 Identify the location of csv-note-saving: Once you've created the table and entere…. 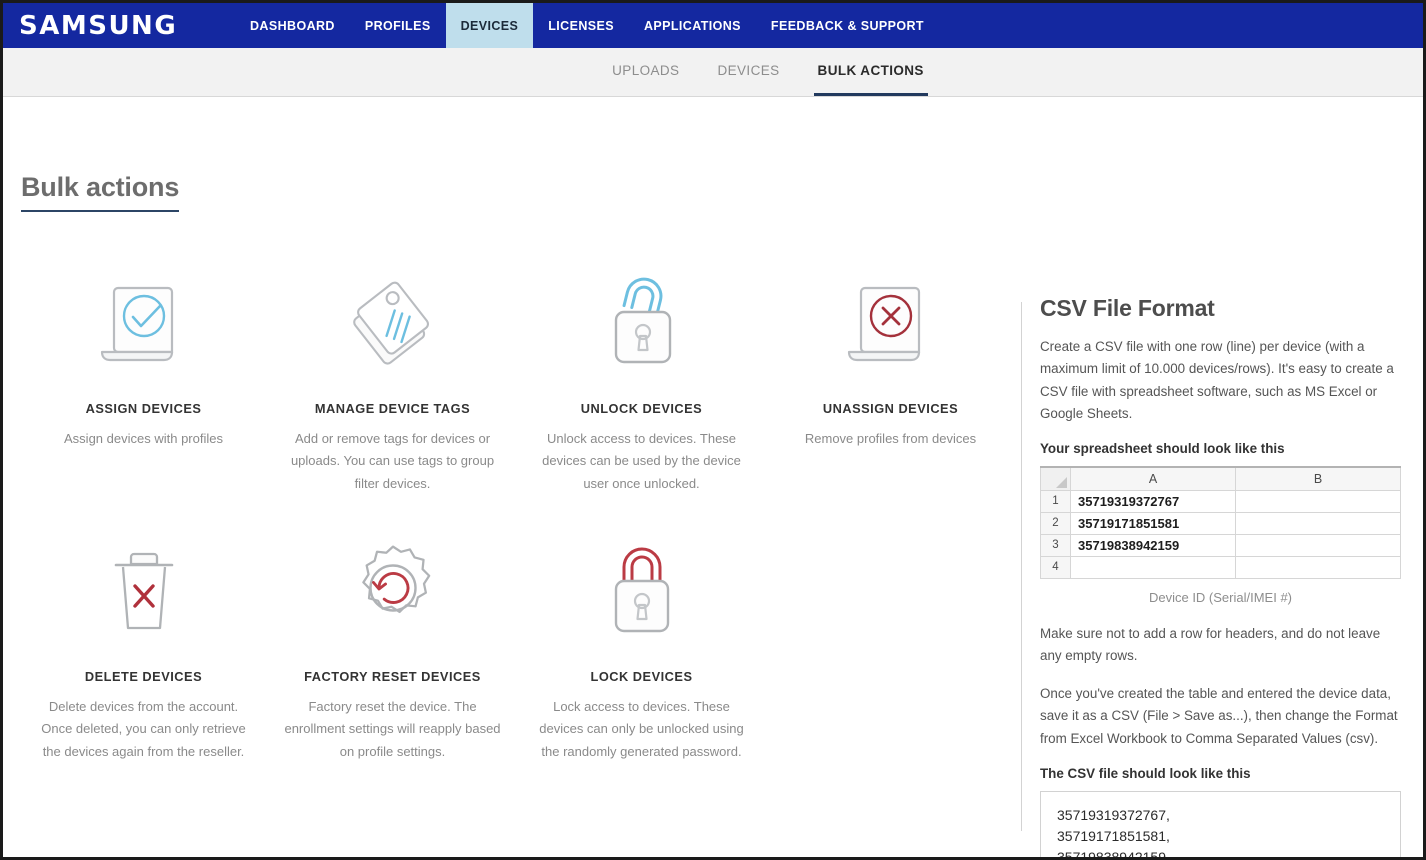
(1219, 716).